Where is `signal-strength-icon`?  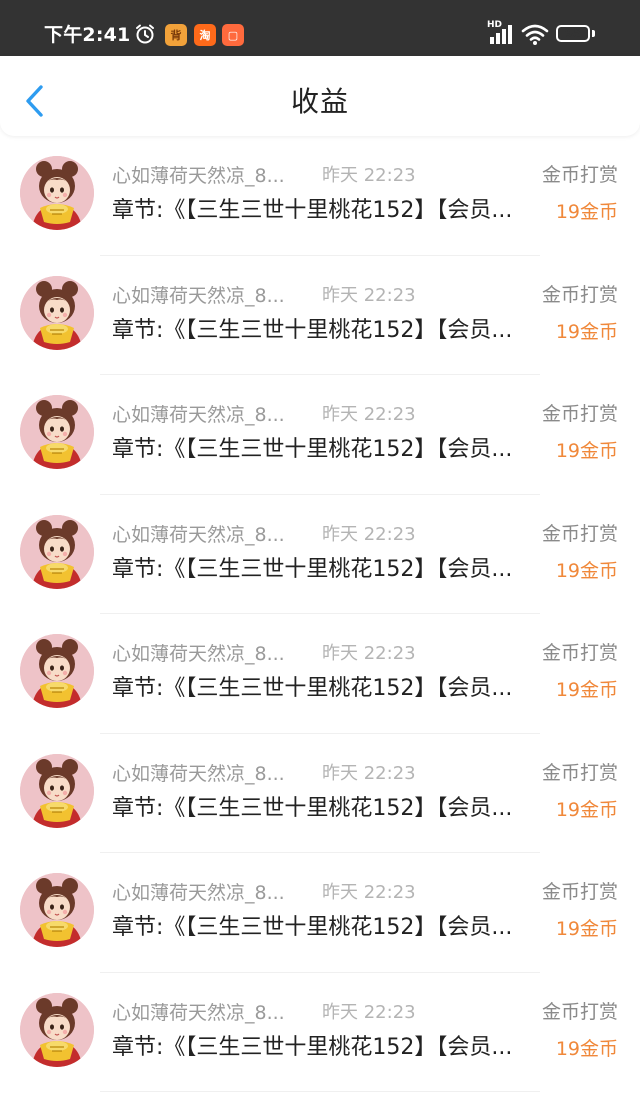 signal-strength-icon is located at coordinates (501, 34).